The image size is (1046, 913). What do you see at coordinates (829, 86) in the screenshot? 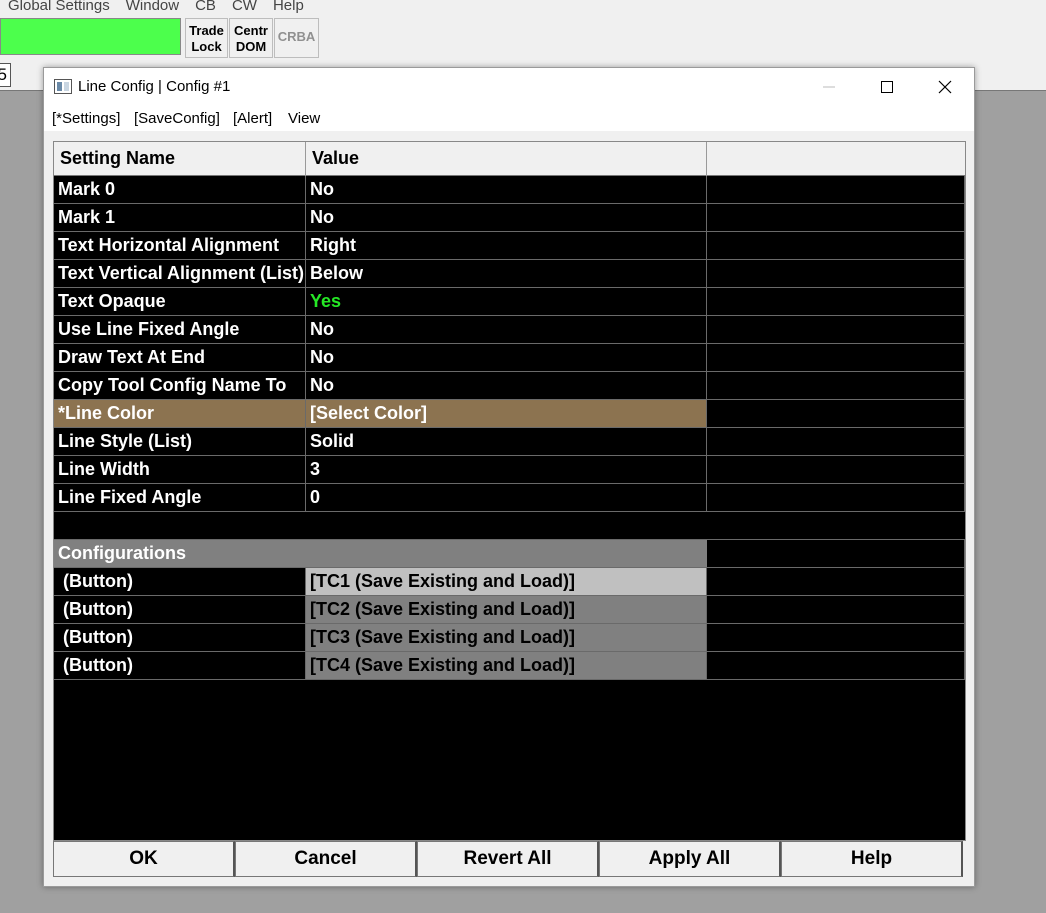
I see `minimize-button` at bounding box center [829, 86].